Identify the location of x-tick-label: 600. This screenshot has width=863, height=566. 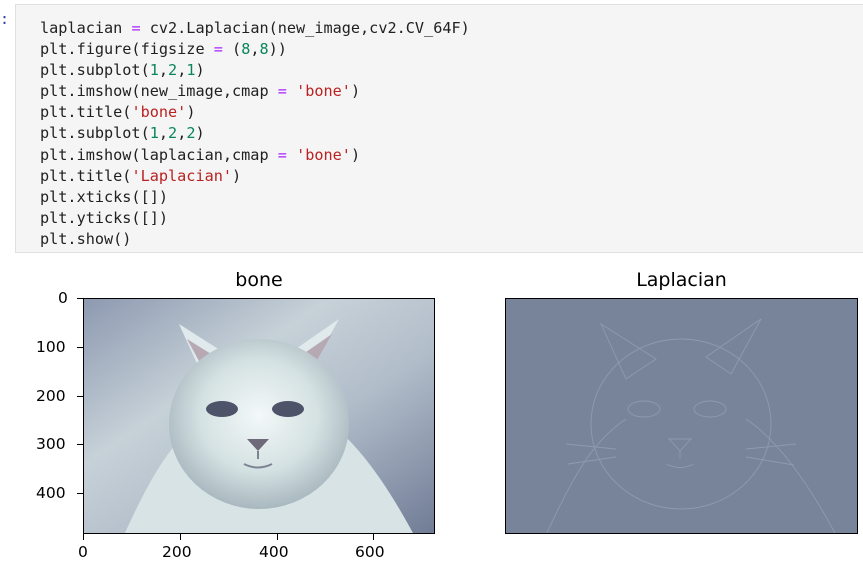
(370, 552).